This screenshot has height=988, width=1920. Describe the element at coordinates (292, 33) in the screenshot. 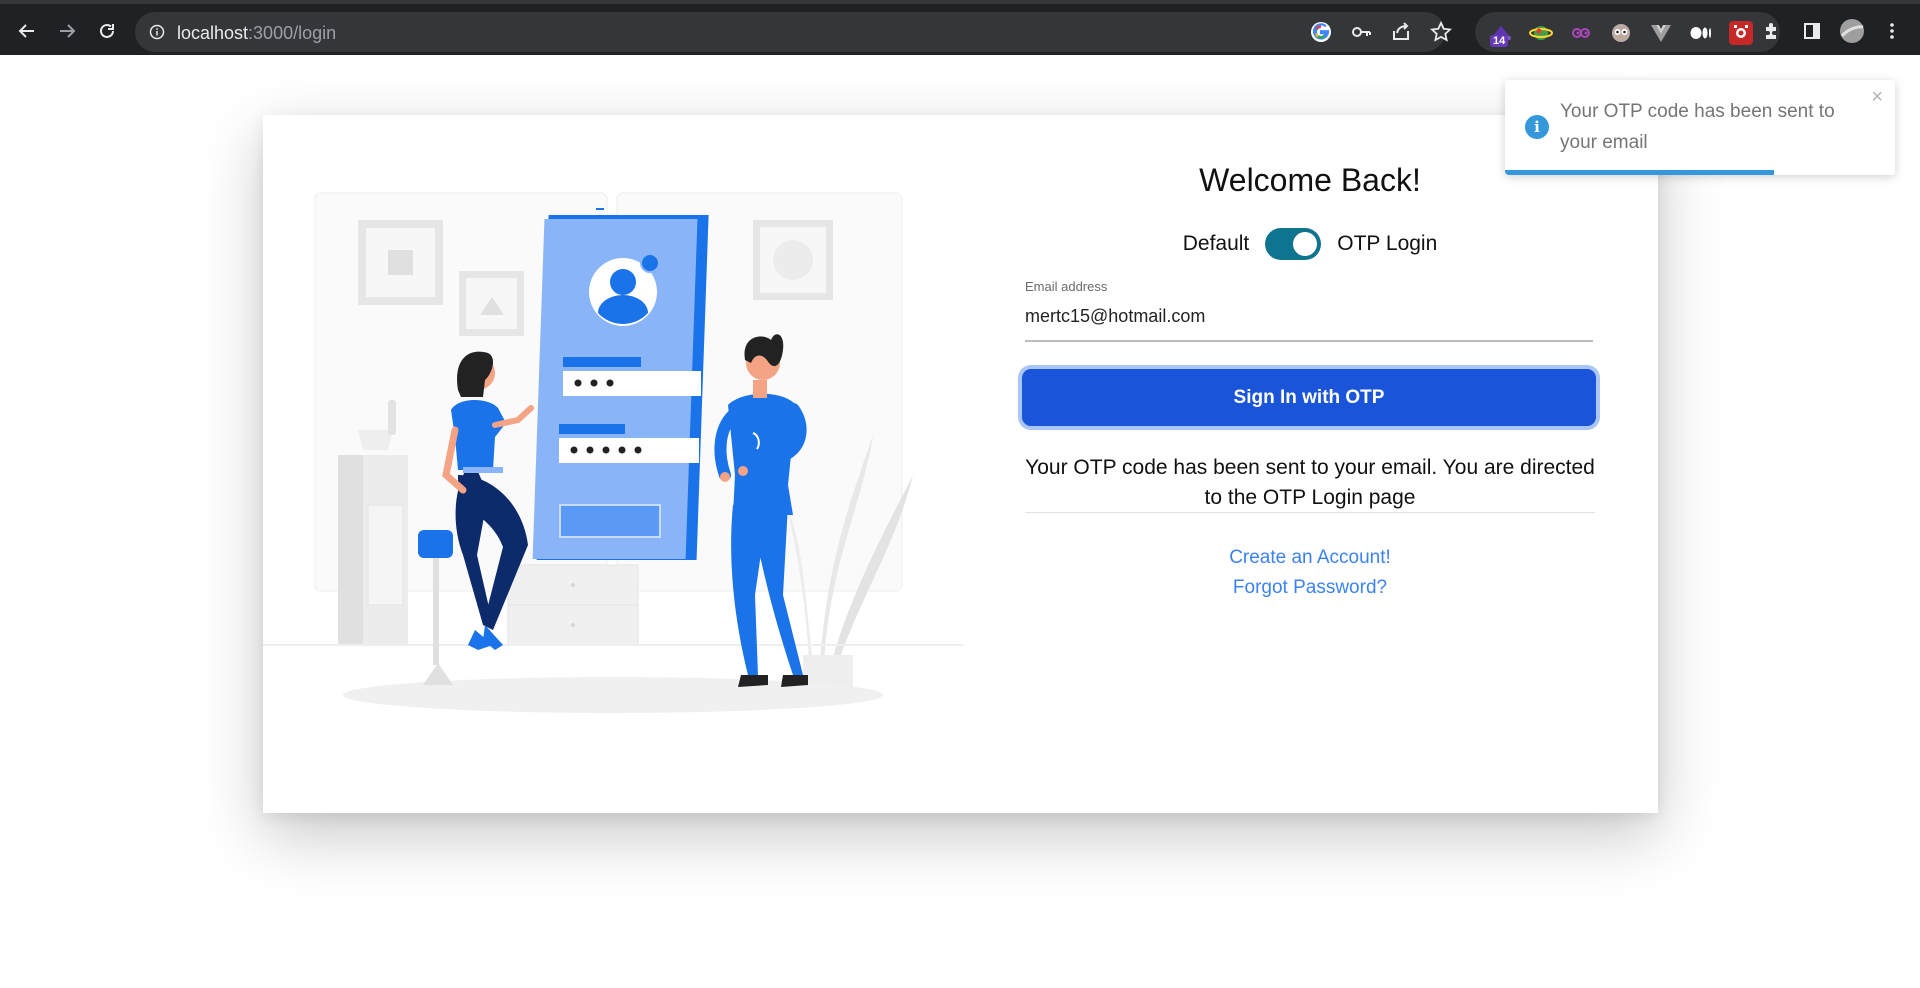

I see `url-path: :3000/login` at that location.